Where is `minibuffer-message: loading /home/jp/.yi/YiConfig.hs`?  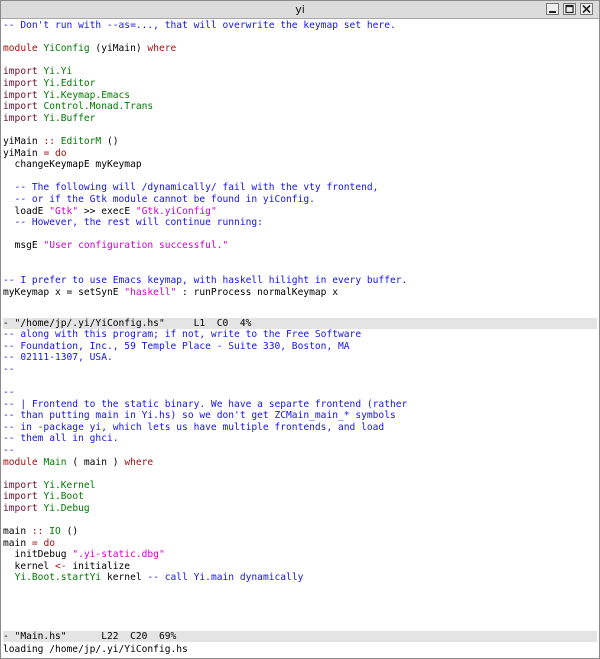 minibuffer-message: loading /home/jp/.yi/YiConfig.hs is located at coordinates (300, 649).